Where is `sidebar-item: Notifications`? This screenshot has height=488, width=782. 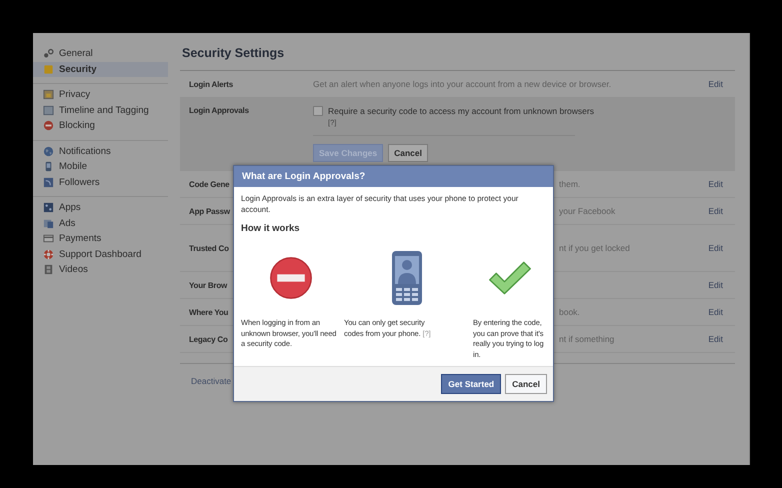 sidebar-item: Notifications is located at coordinates (100, 151).